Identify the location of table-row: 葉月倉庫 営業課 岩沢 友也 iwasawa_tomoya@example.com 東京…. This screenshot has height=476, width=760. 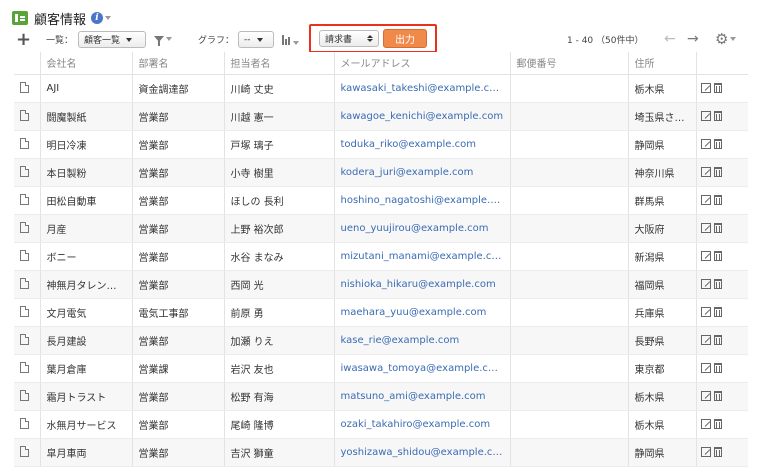
(381, 368).